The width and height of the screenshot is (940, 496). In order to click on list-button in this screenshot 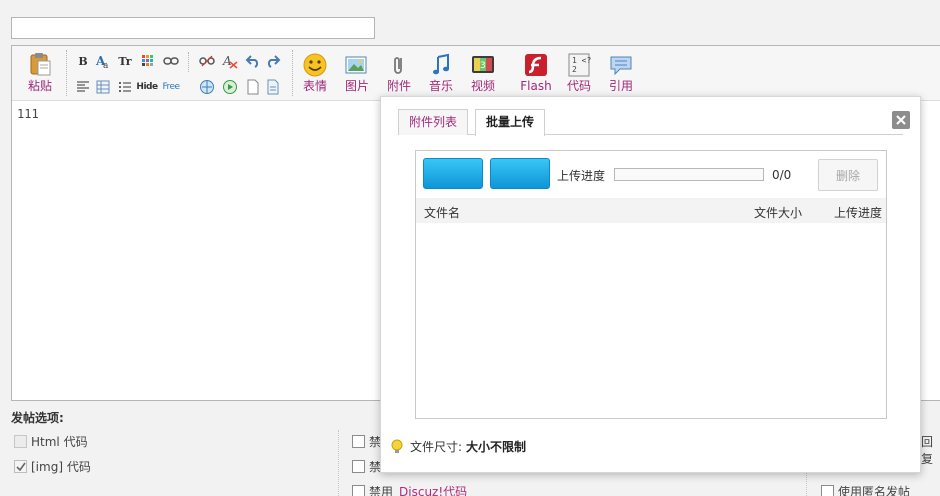, I will do `click(125, 87)`.